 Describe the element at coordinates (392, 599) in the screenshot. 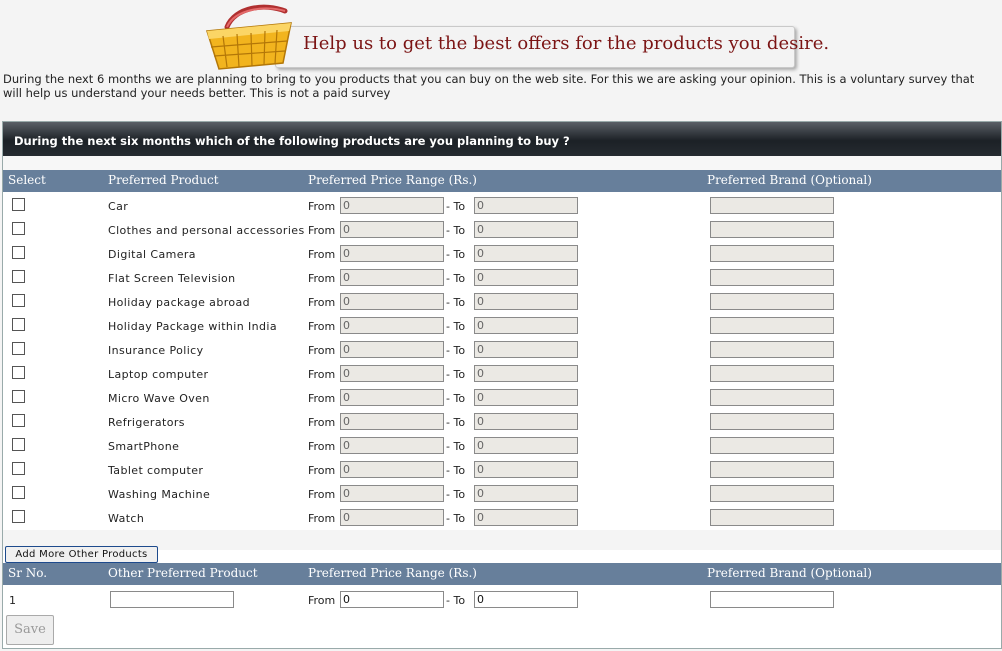

I see `other-price-from-input` at that location.